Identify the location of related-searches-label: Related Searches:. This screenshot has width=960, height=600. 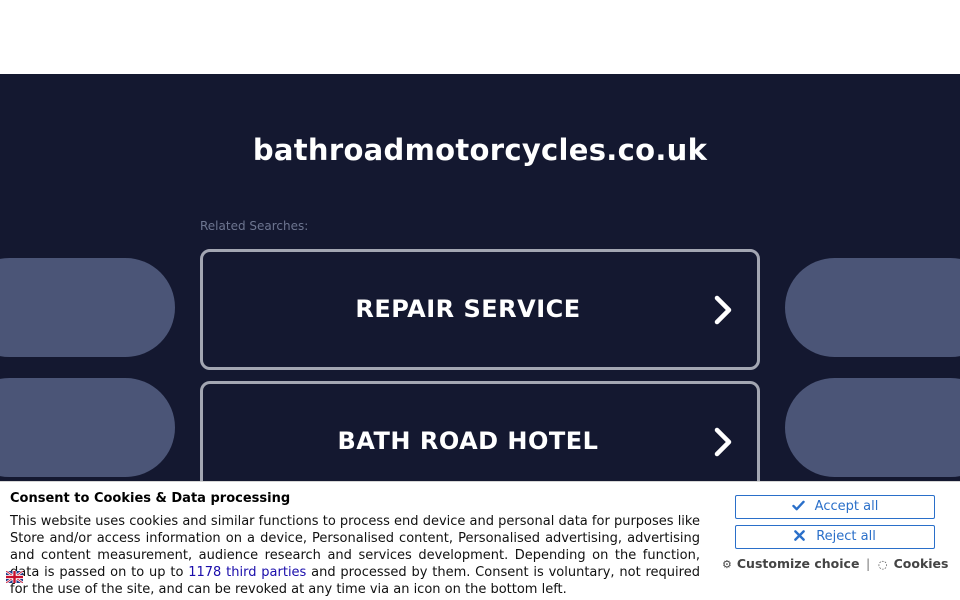
(254, 226).